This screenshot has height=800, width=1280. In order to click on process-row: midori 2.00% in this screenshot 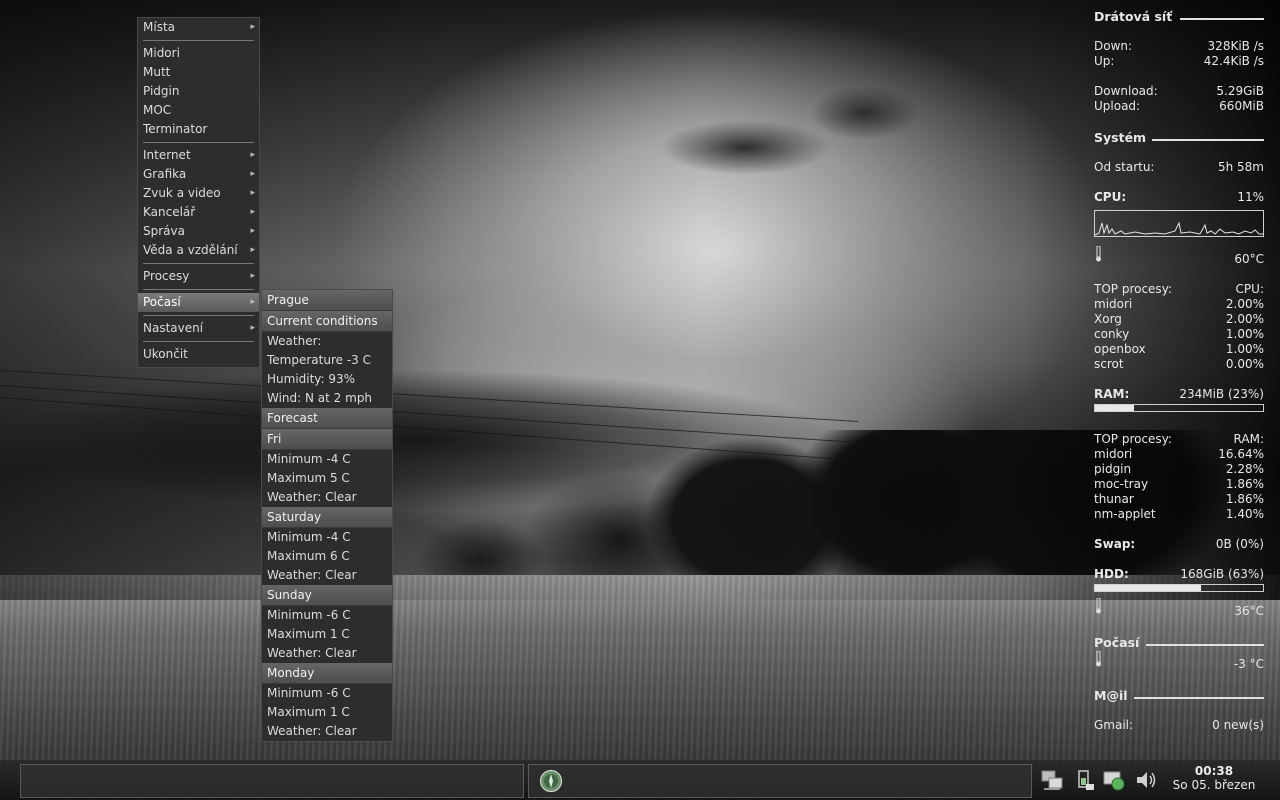, I will do `click(1179, 304)`.